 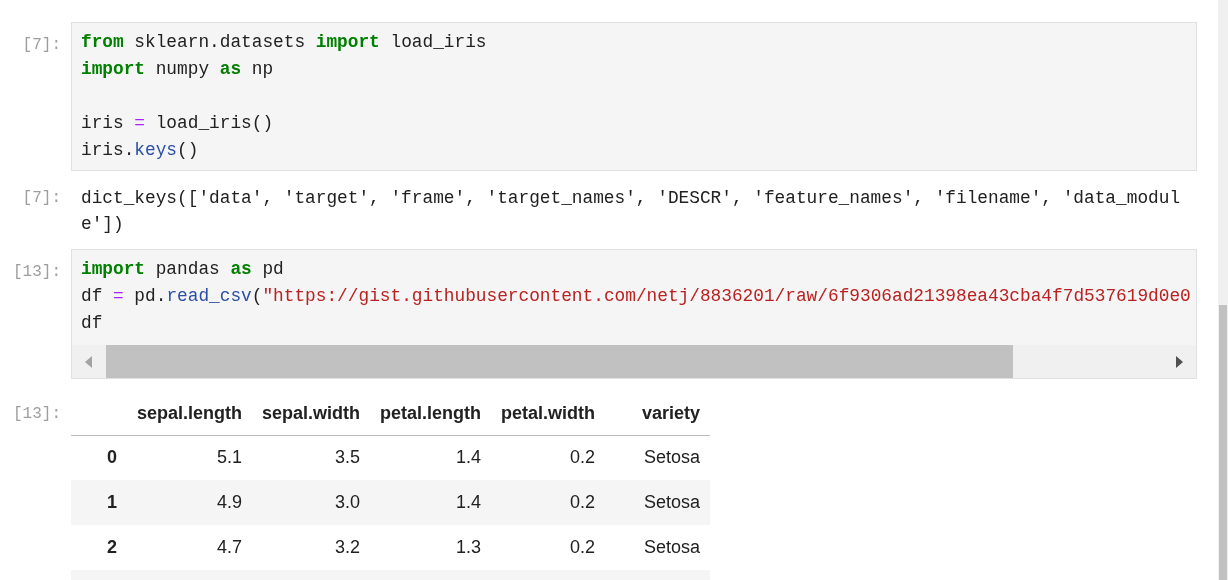 What do you see at coordinates (1179, 361) in the screenshot?
I see `scroll-right-icon` at bounding box center [1179, 361].